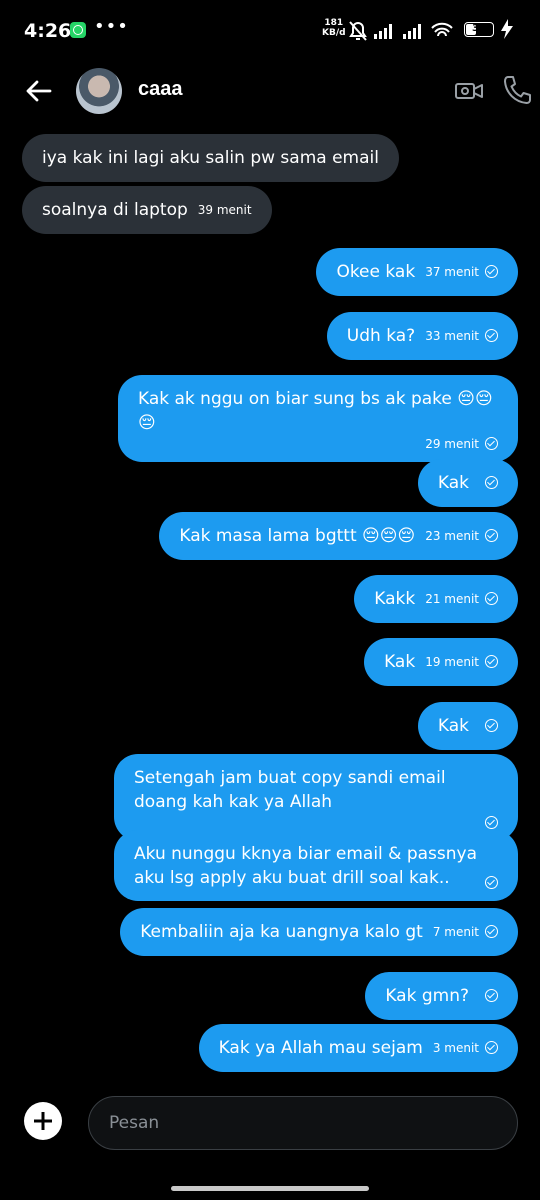 This screenshot has width=540, height=1200. I want to click on message-bubble-outgoing: Kak gmn?, so click(441, 996).